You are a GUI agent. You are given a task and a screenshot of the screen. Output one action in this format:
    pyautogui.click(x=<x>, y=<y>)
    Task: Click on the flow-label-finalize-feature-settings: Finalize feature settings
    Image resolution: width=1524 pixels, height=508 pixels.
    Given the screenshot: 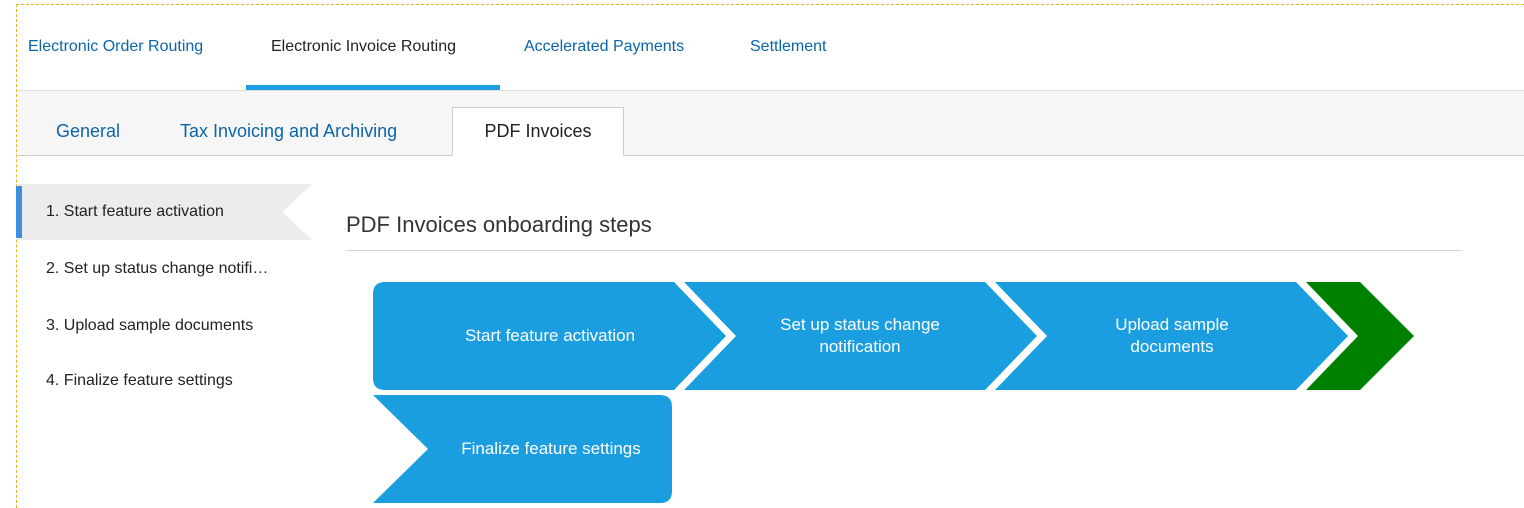 What is the action you would take?
    pyautogui.click(x=551, y=448)
    